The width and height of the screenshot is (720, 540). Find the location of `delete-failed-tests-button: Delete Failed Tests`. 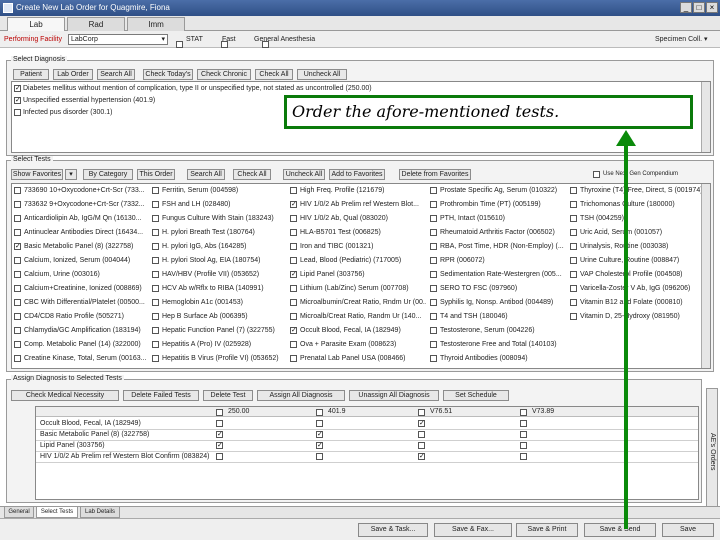

delete-failed-tests-button: Delete Failed Tests is located at coordinates (161, 395).